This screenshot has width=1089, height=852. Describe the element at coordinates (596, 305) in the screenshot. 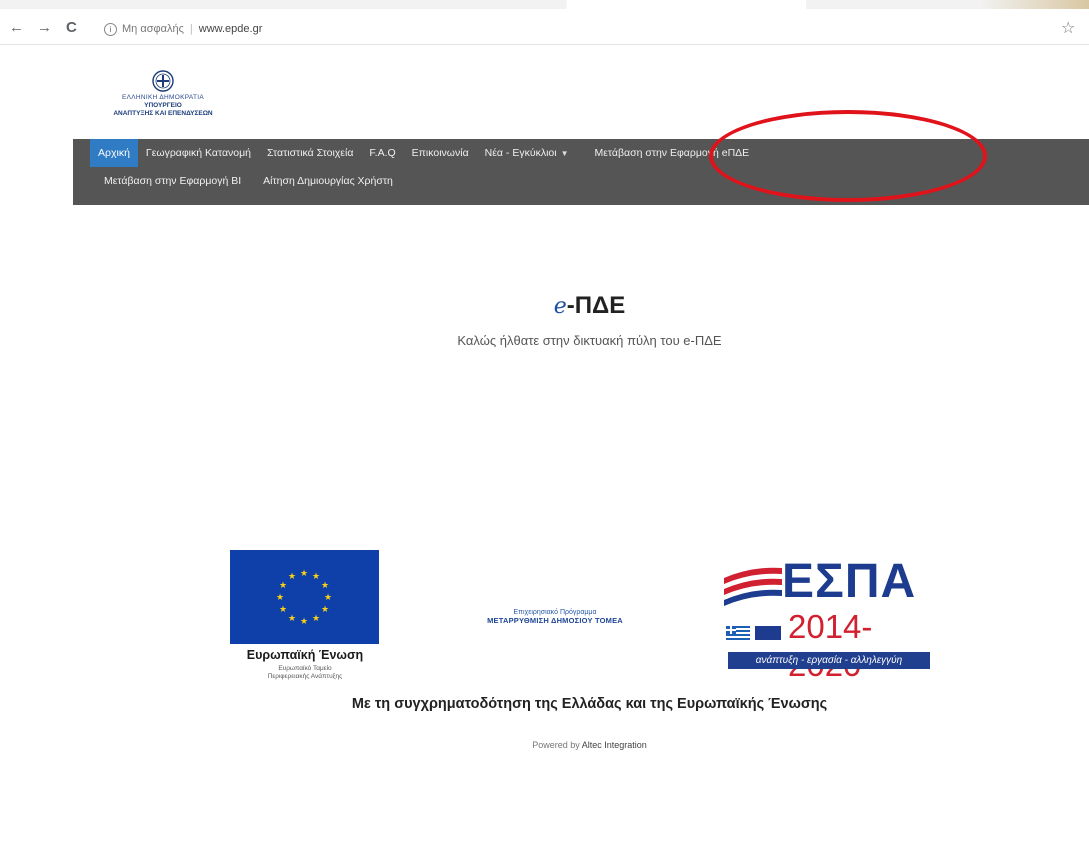

I see `title-pde: -ΠΔΕ` at that location.